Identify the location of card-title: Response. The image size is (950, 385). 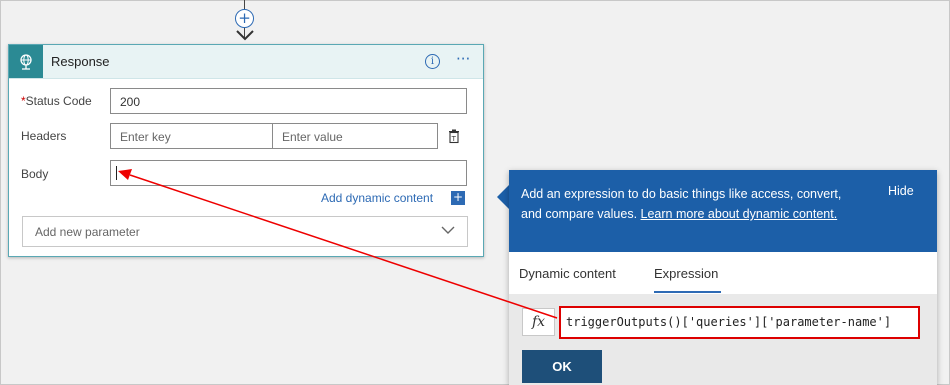
(80, 61).